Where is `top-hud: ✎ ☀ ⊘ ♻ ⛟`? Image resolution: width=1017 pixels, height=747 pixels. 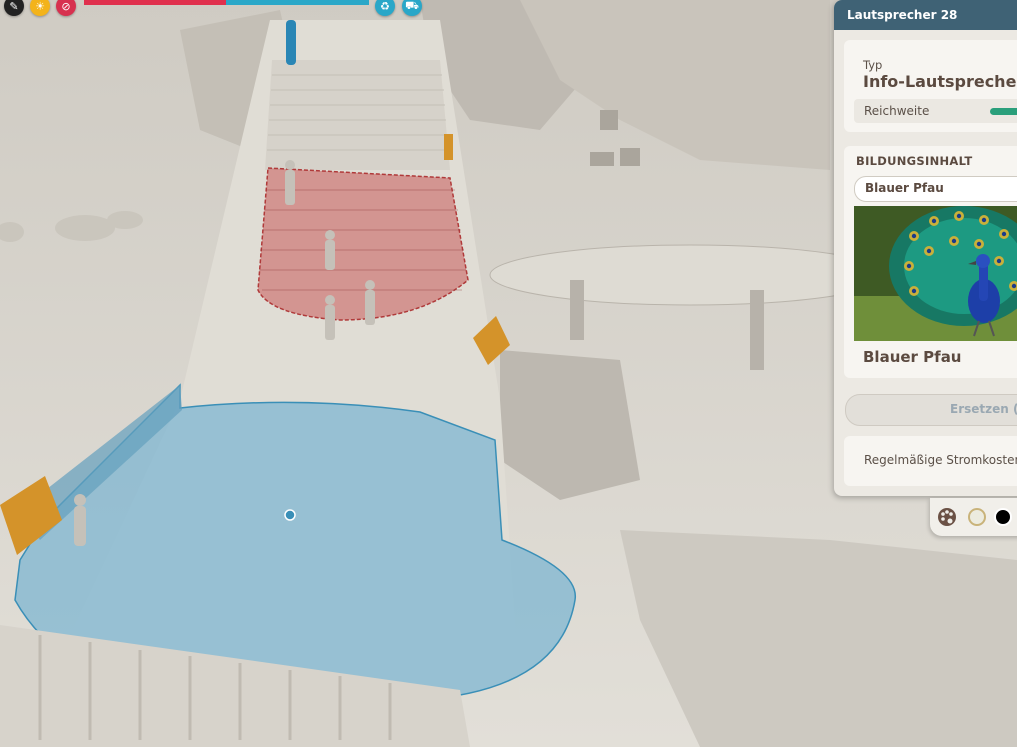 top-hud: ✎ ☀ ⊘ ♻ ⛟ is located at coordinates (215, 10).